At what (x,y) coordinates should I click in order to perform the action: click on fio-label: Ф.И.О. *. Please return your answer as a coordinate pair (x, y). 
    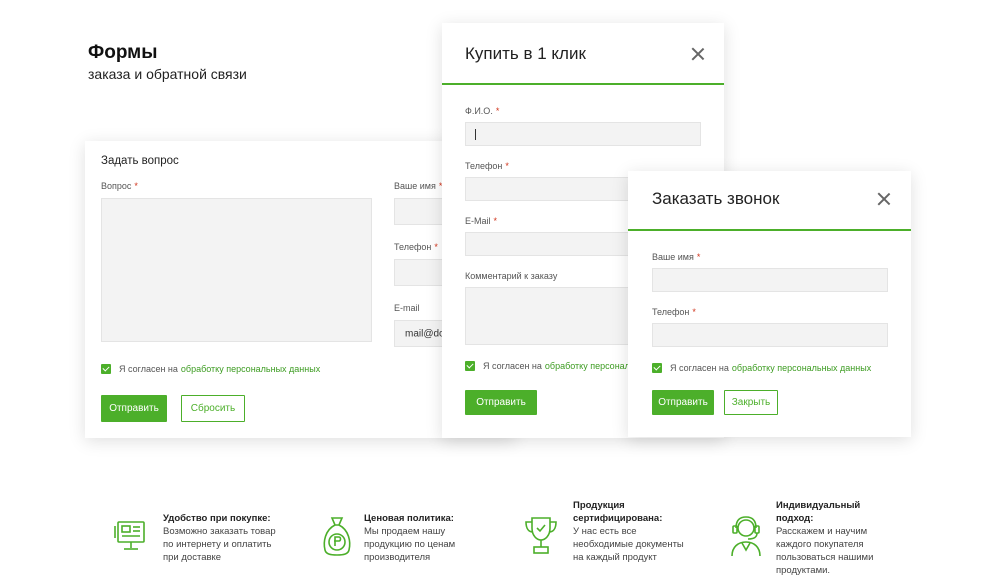
    Looking at the image, I should click on (482, 111).